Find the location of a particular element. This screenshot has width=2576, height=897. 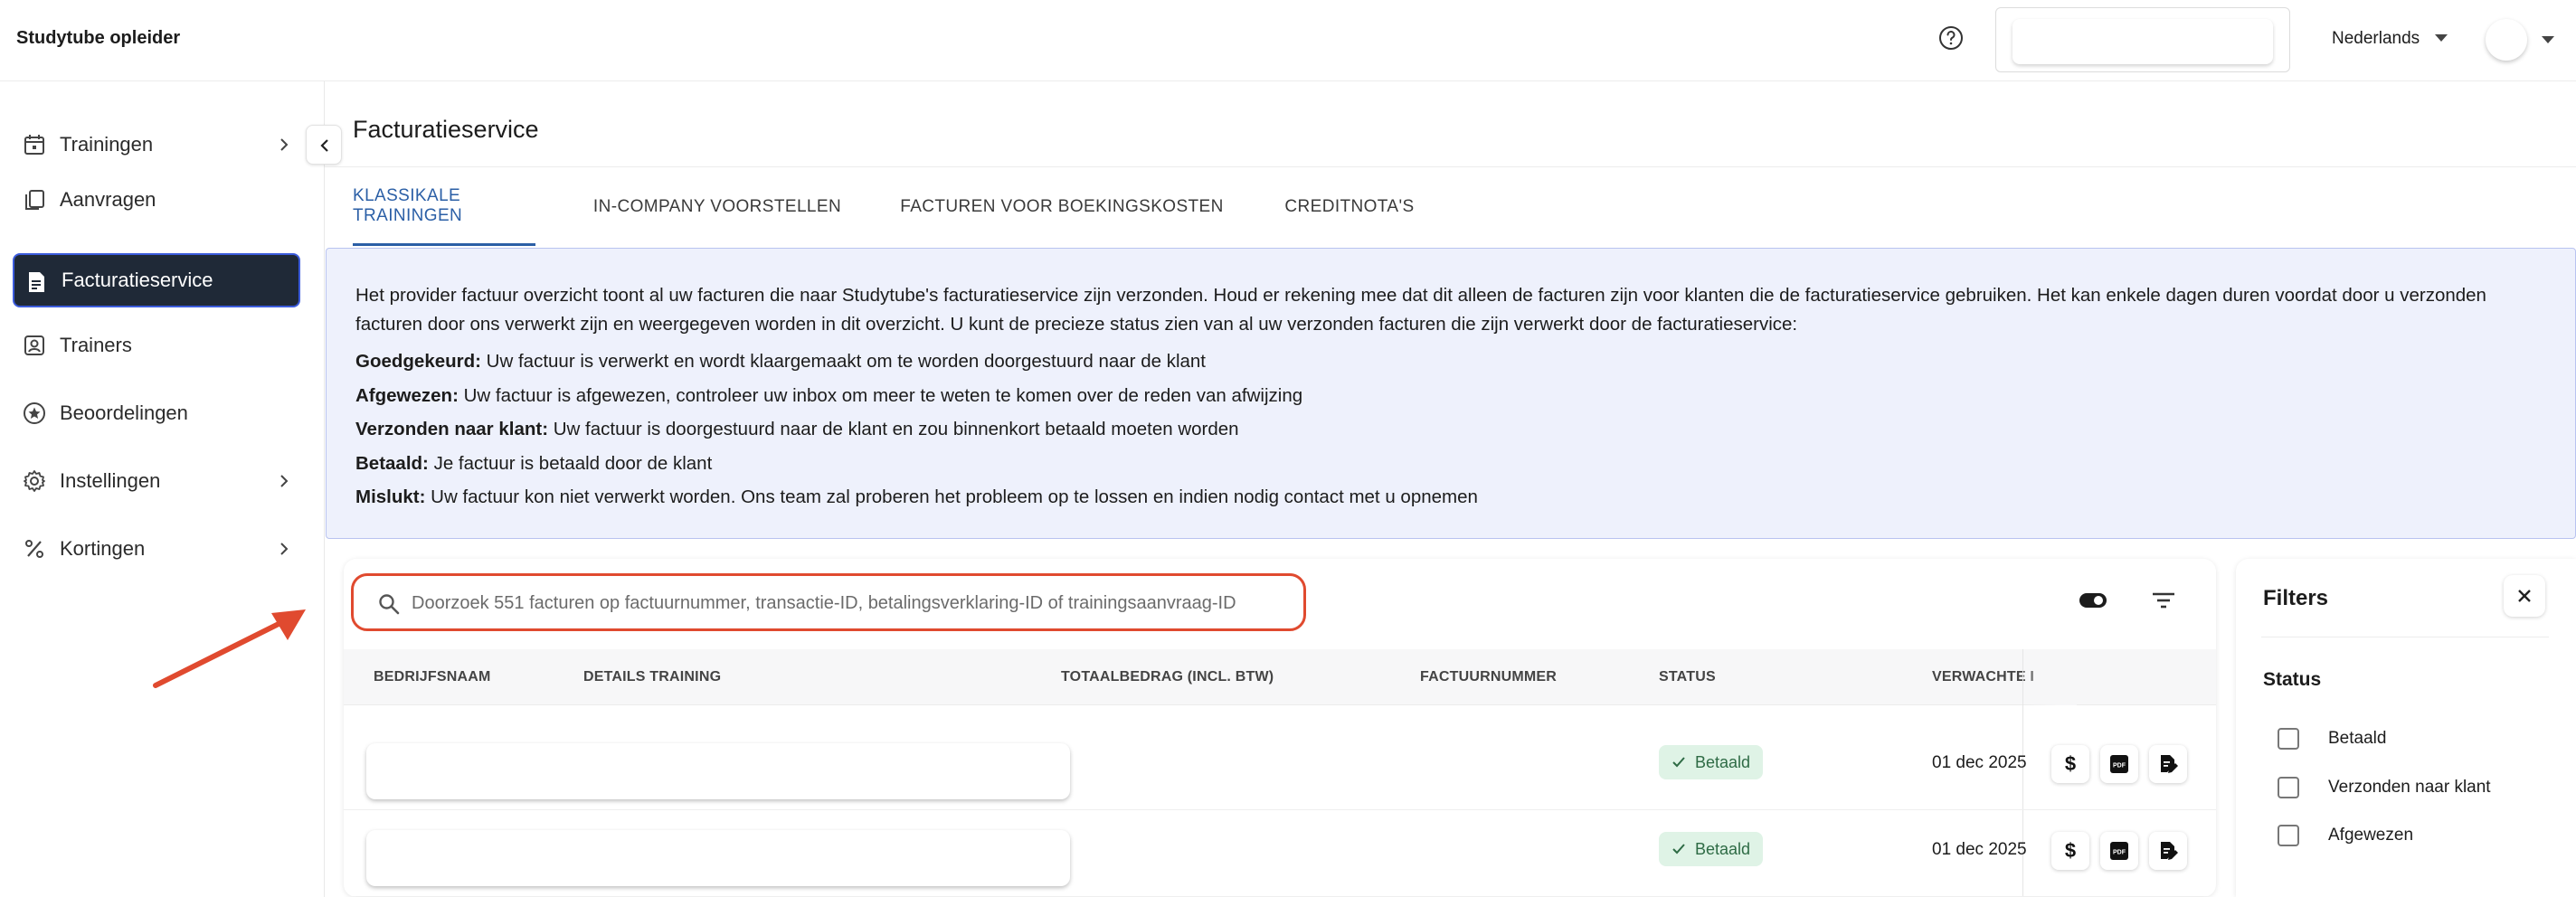

language-caret-icon is located at coordinates (2442, 38).